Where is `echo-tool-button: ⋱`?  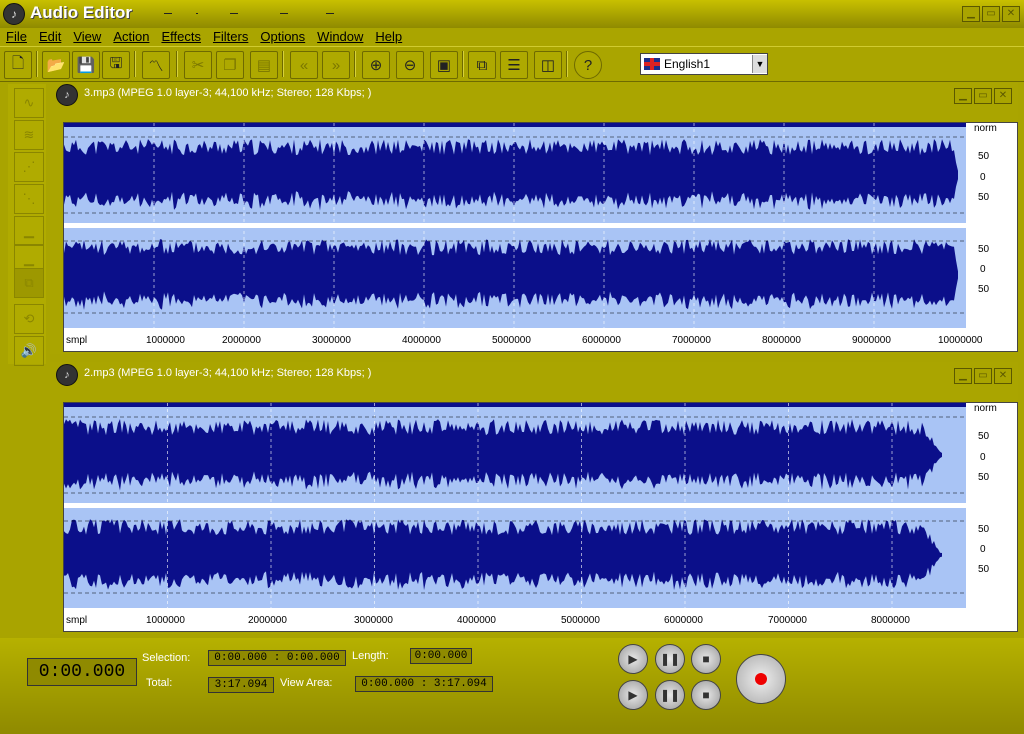 echo-tool-button: ⋱ is located at coordinates (29, 199).